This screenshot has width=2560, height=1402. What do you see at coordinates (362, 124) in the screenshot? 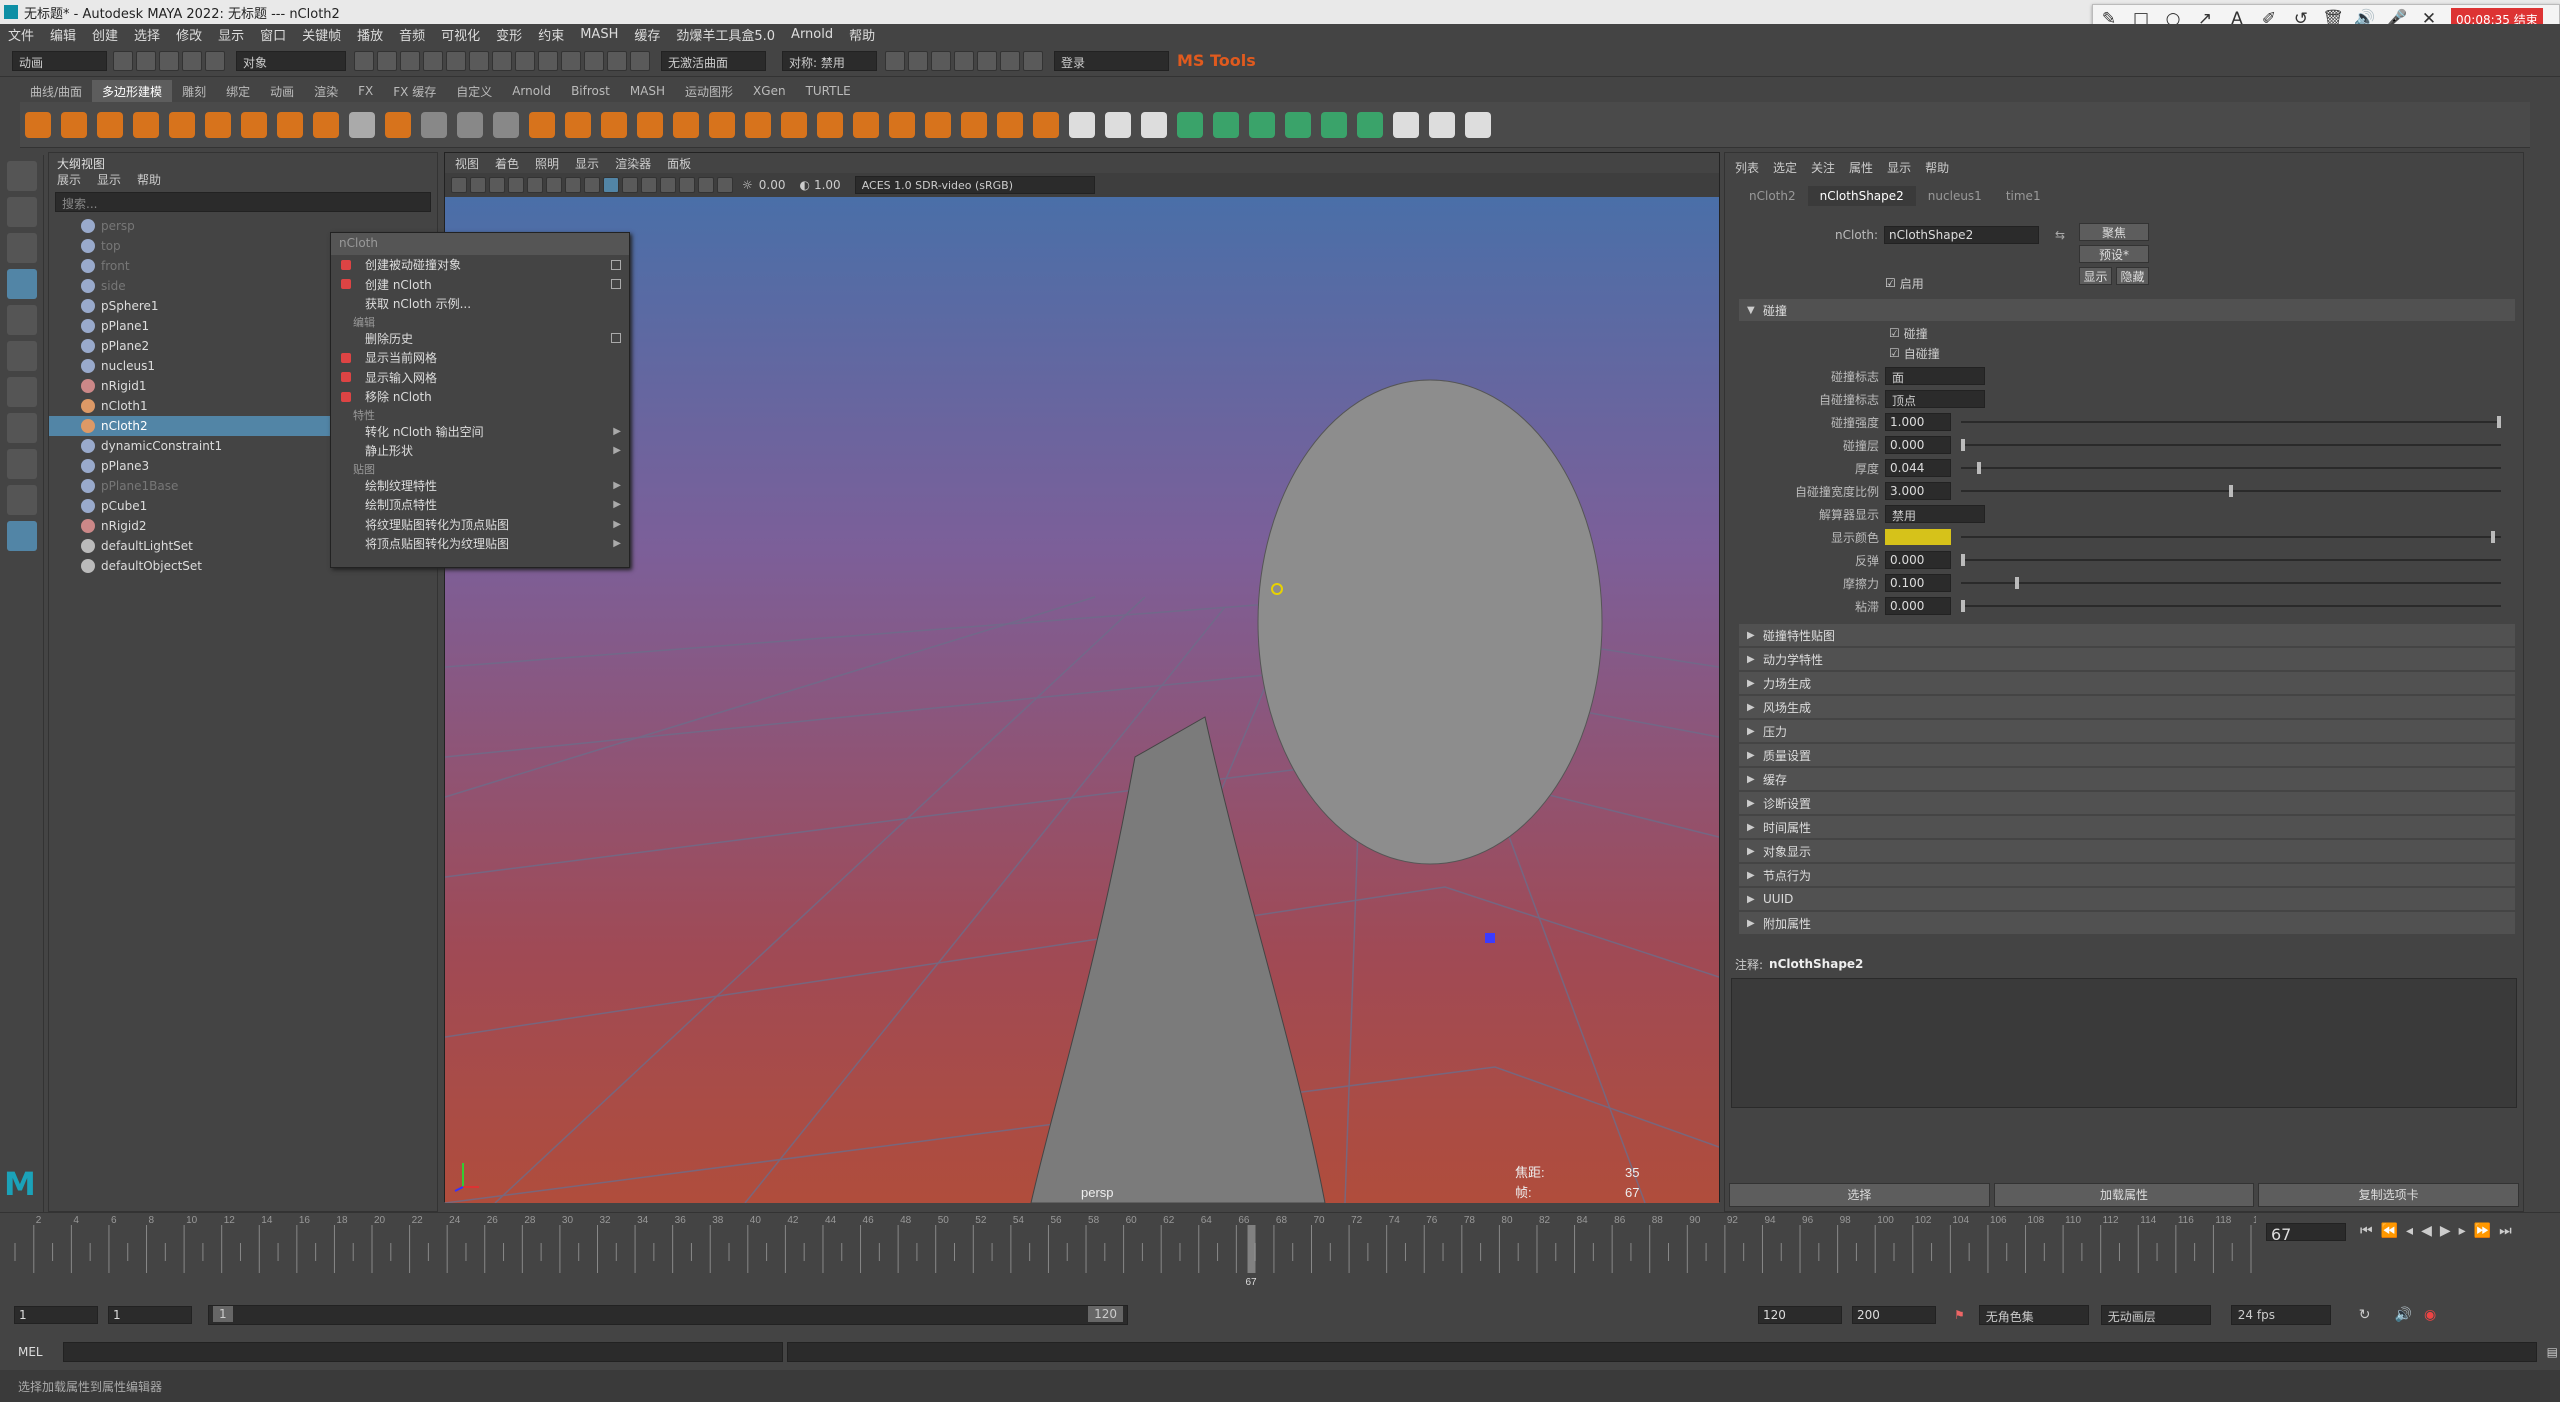
I see `text-icon` at bounding box center [362, 124].